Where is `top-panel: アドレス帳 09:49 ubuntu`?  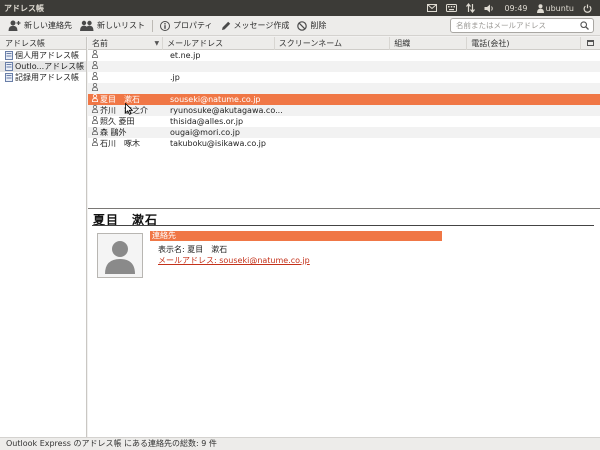
top-panel: アドレス帳 09:49 ubuntu is located at coordinates (300, 8).